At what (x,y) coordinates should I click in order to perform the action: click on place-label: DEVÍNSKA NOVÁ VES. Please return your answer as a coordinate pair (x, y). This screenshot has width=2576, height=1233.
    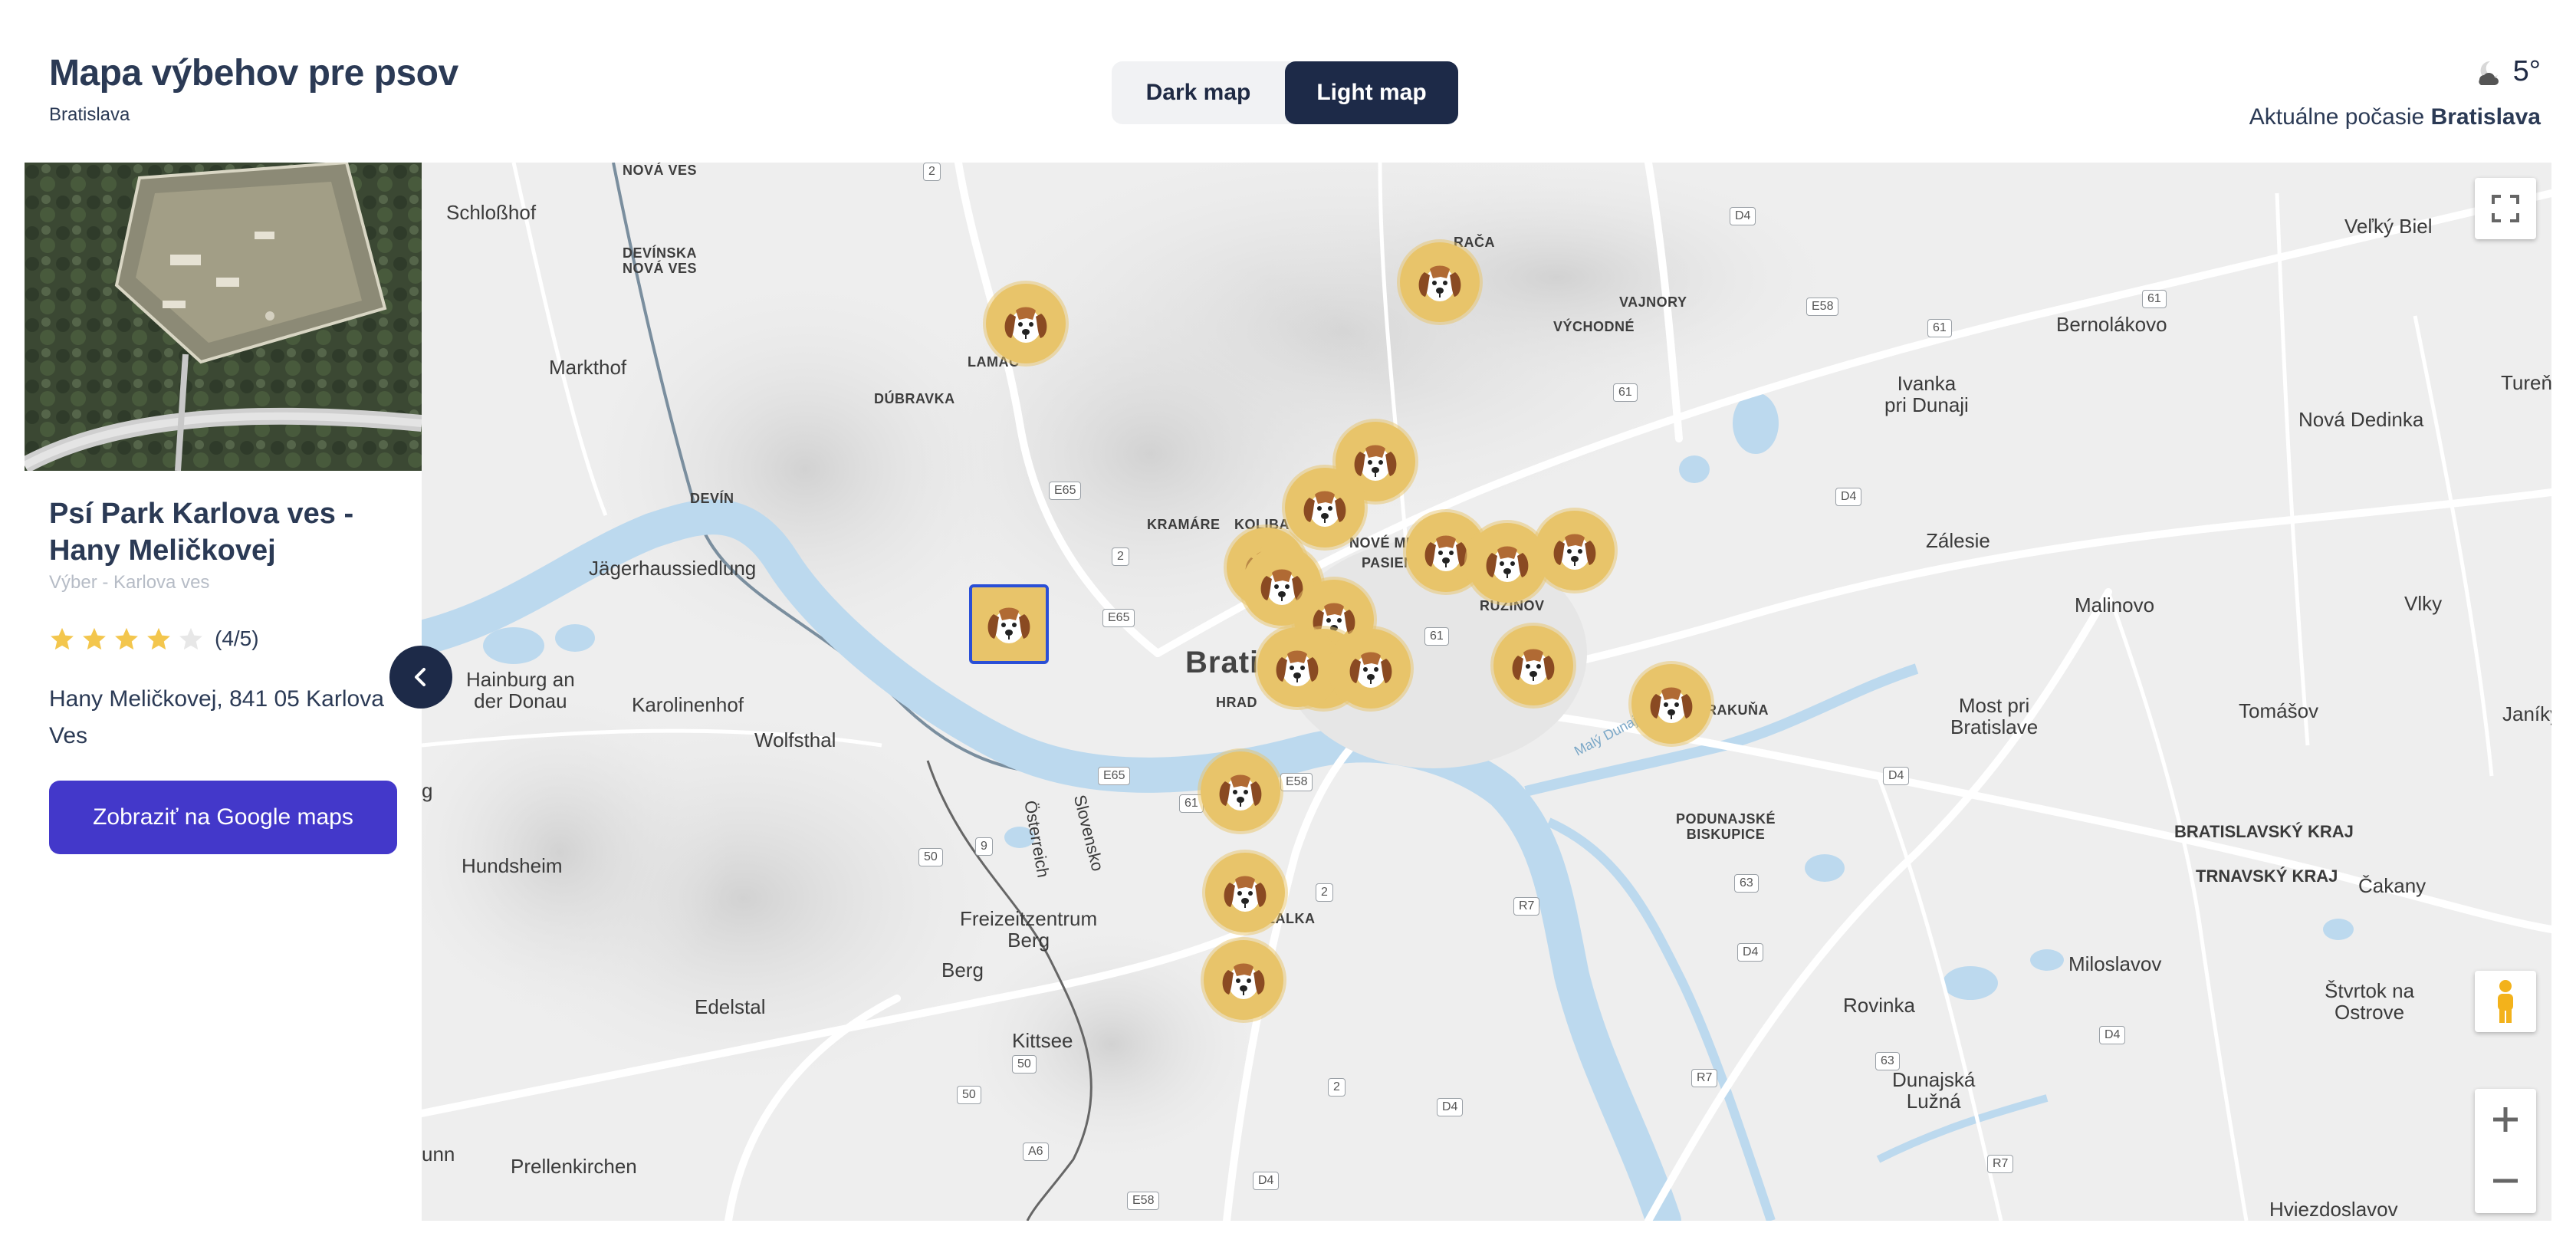
    Looking at the image, I should click on (660, 260).